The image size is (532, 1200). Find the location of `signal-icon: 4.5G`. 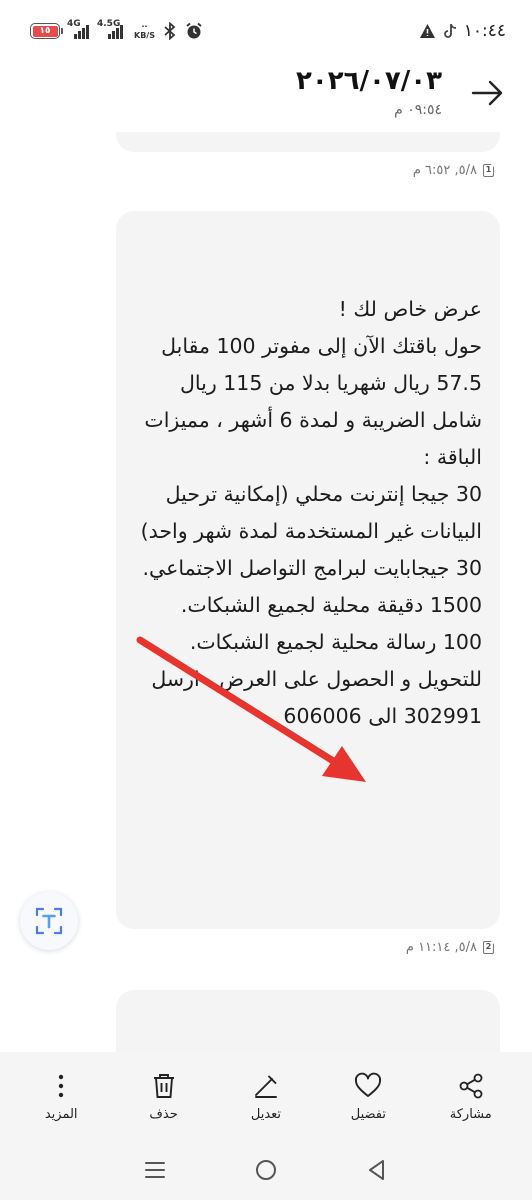

signal-icon: 4.5G is located at coordinates (111, 29).